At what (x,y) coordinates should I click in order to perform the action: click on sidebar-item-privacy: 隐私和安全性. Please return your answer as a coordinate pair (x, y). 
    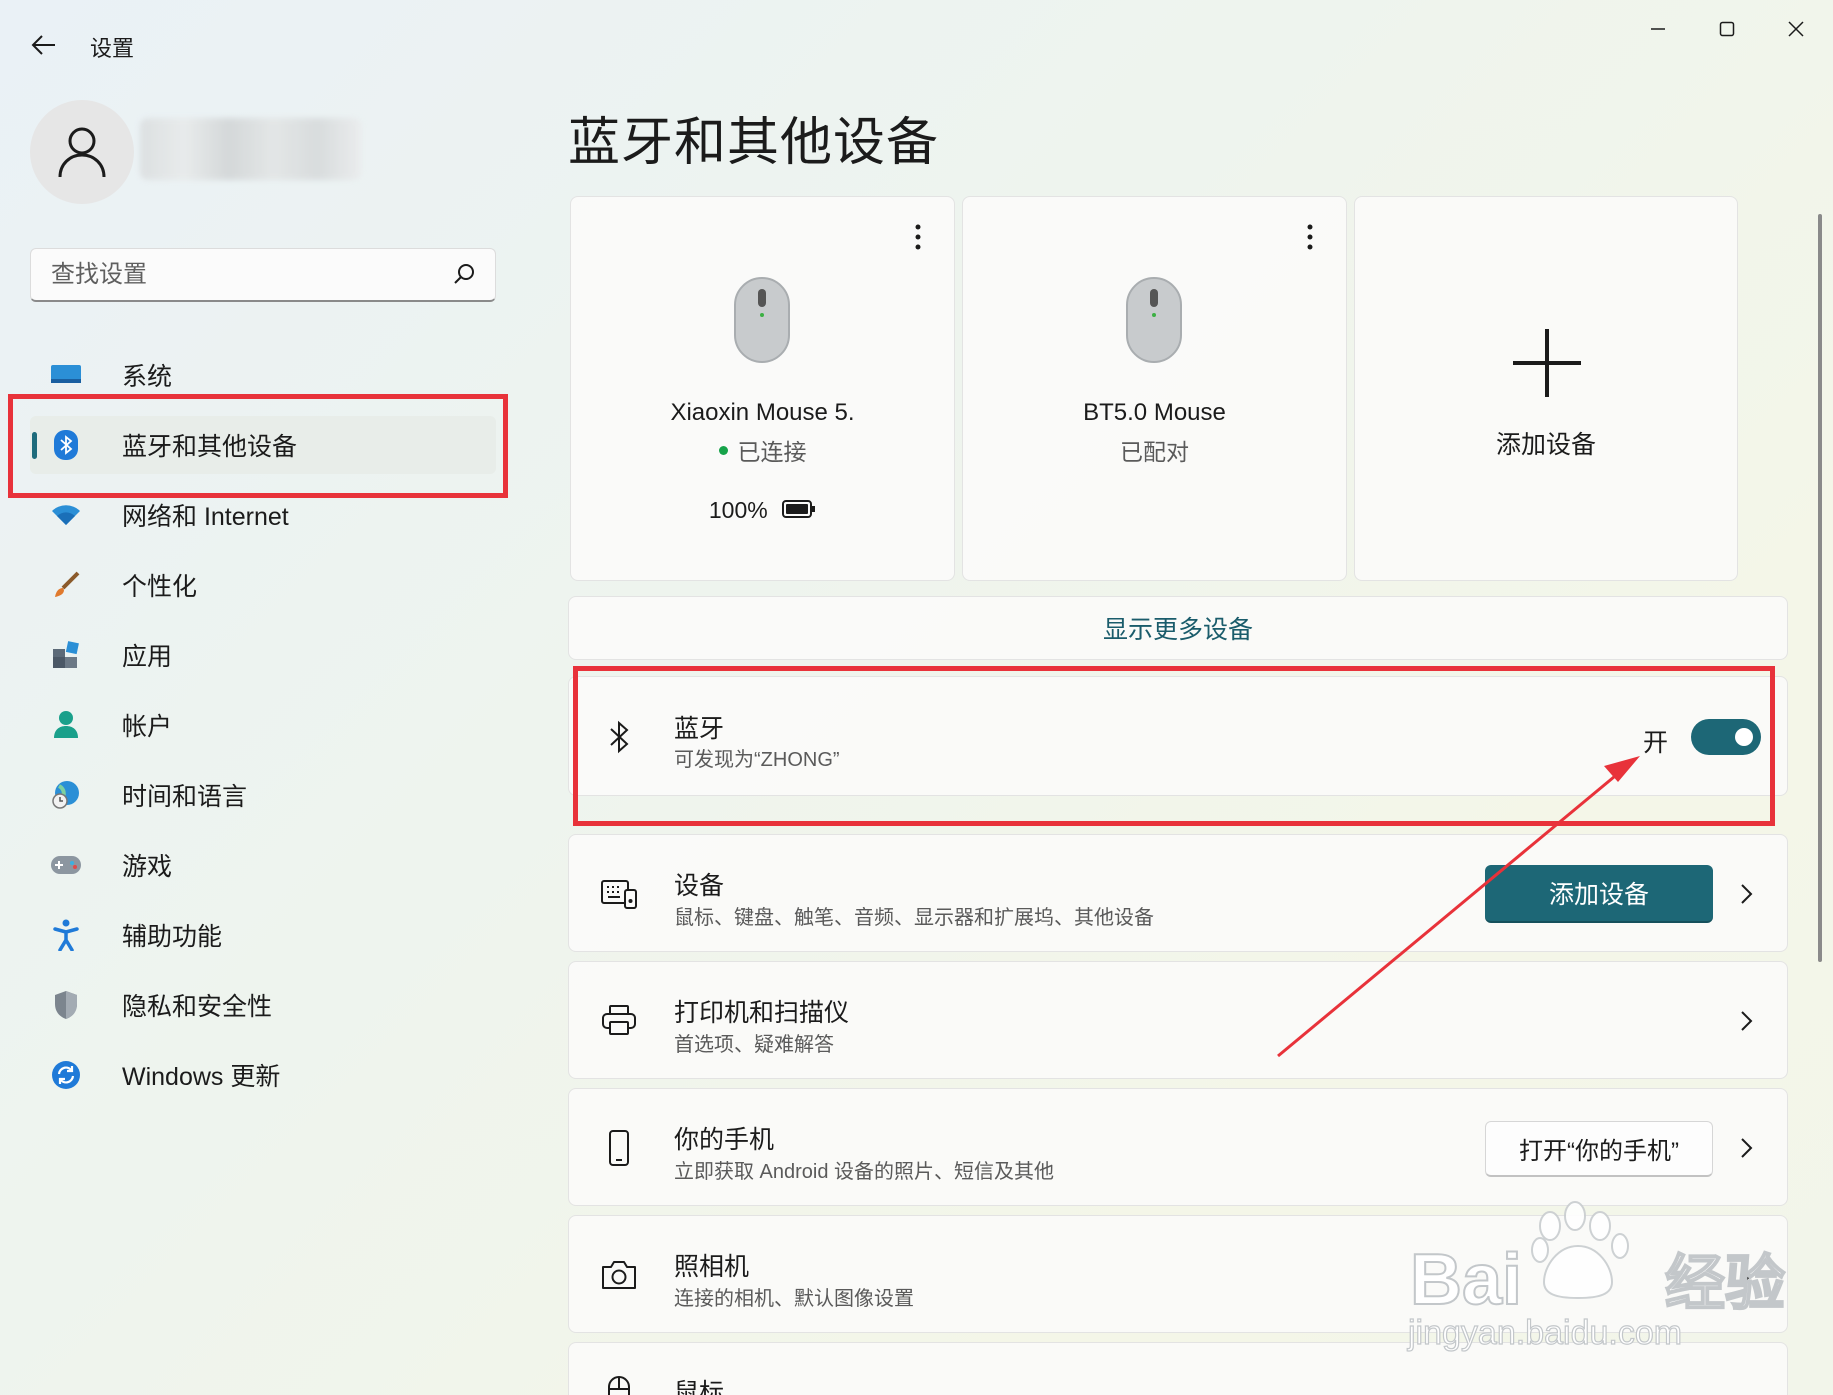
    Looking at the image, I should click on (263, 1005).